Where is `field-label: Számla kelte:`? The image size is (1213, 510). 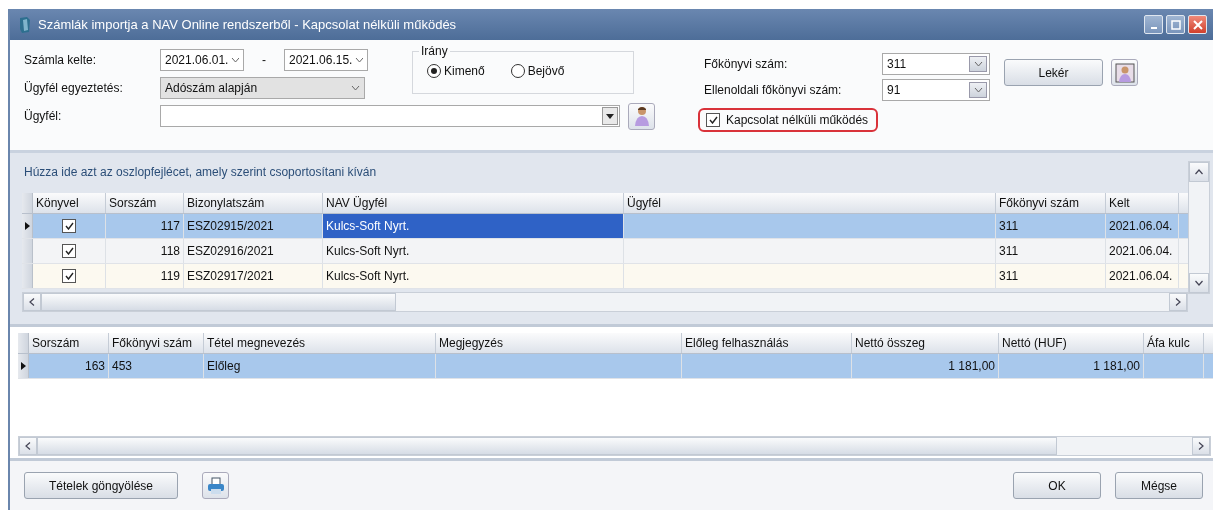
field-label: Számla kelte: is located at coordinates (61, 60).